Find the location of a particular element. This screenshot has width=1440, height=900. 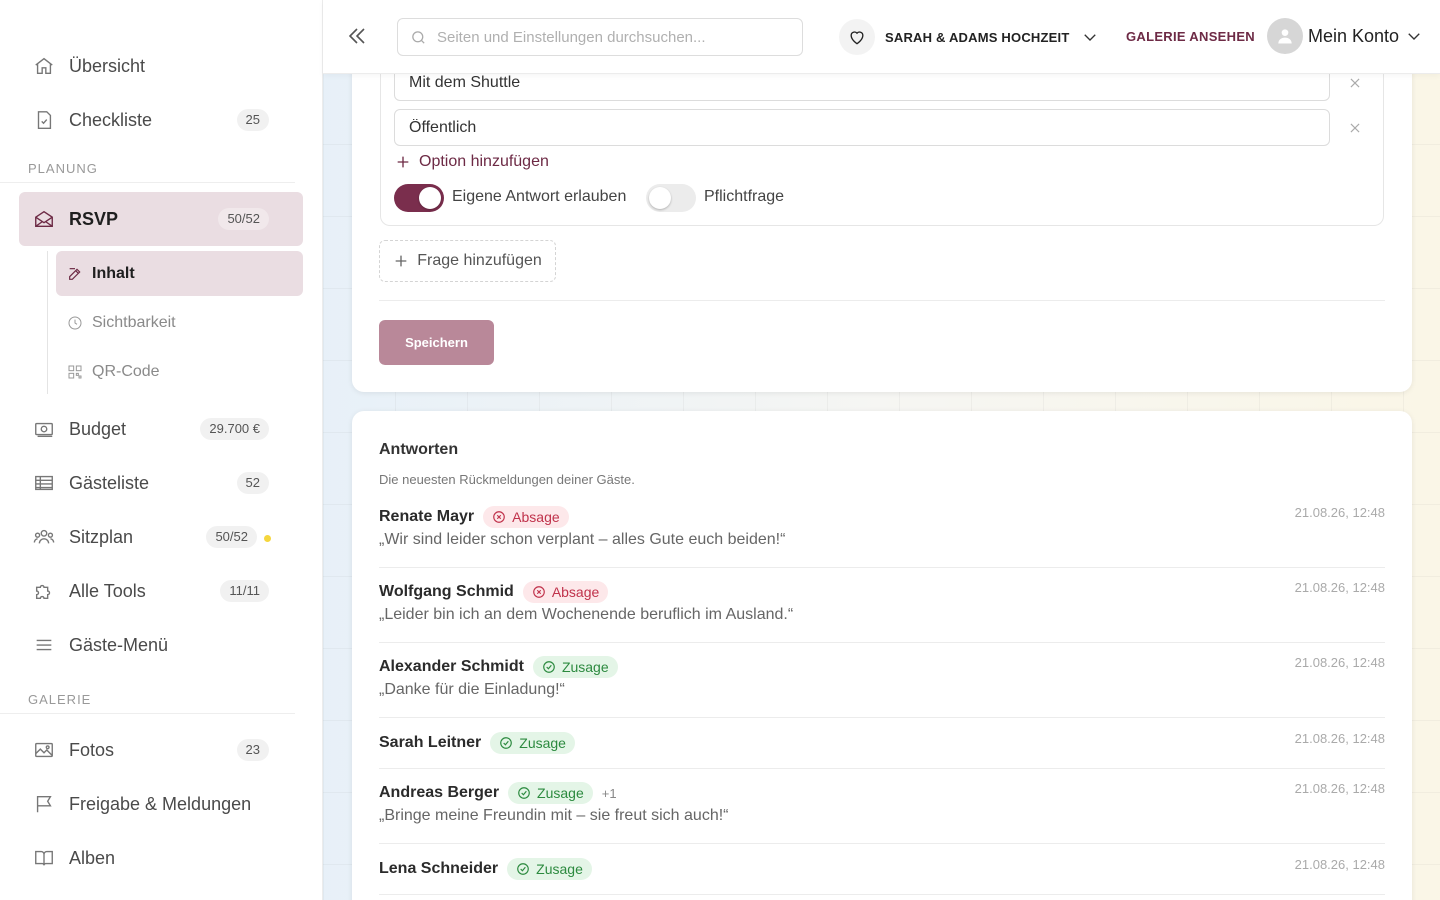

guest-name: Andreas Berger is located at coordinates (439, 792).